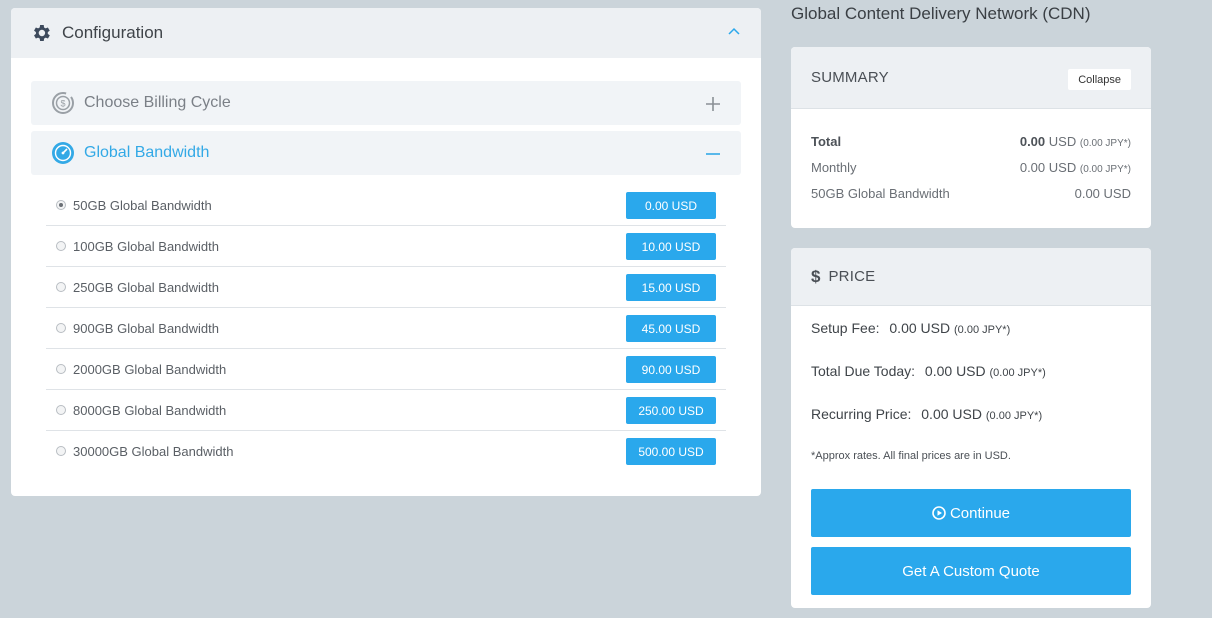  What do you see at coordinates (42, 33) in the screenshot?
I see `gear-icon` at bounding box center [42, 33].